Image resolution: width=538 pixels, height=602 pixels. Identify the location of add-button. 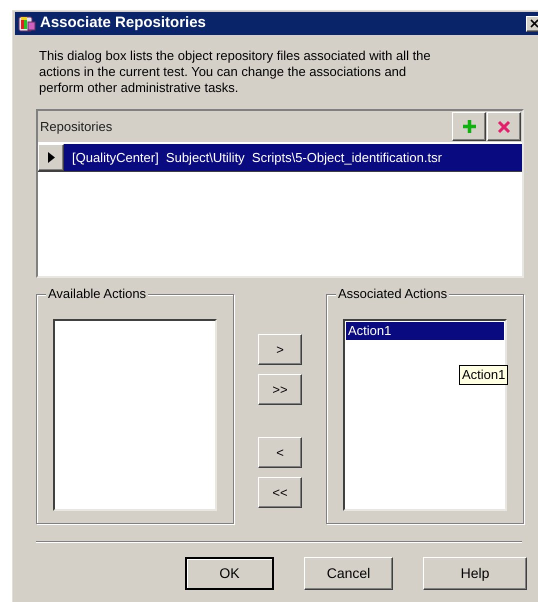
(469, 126).